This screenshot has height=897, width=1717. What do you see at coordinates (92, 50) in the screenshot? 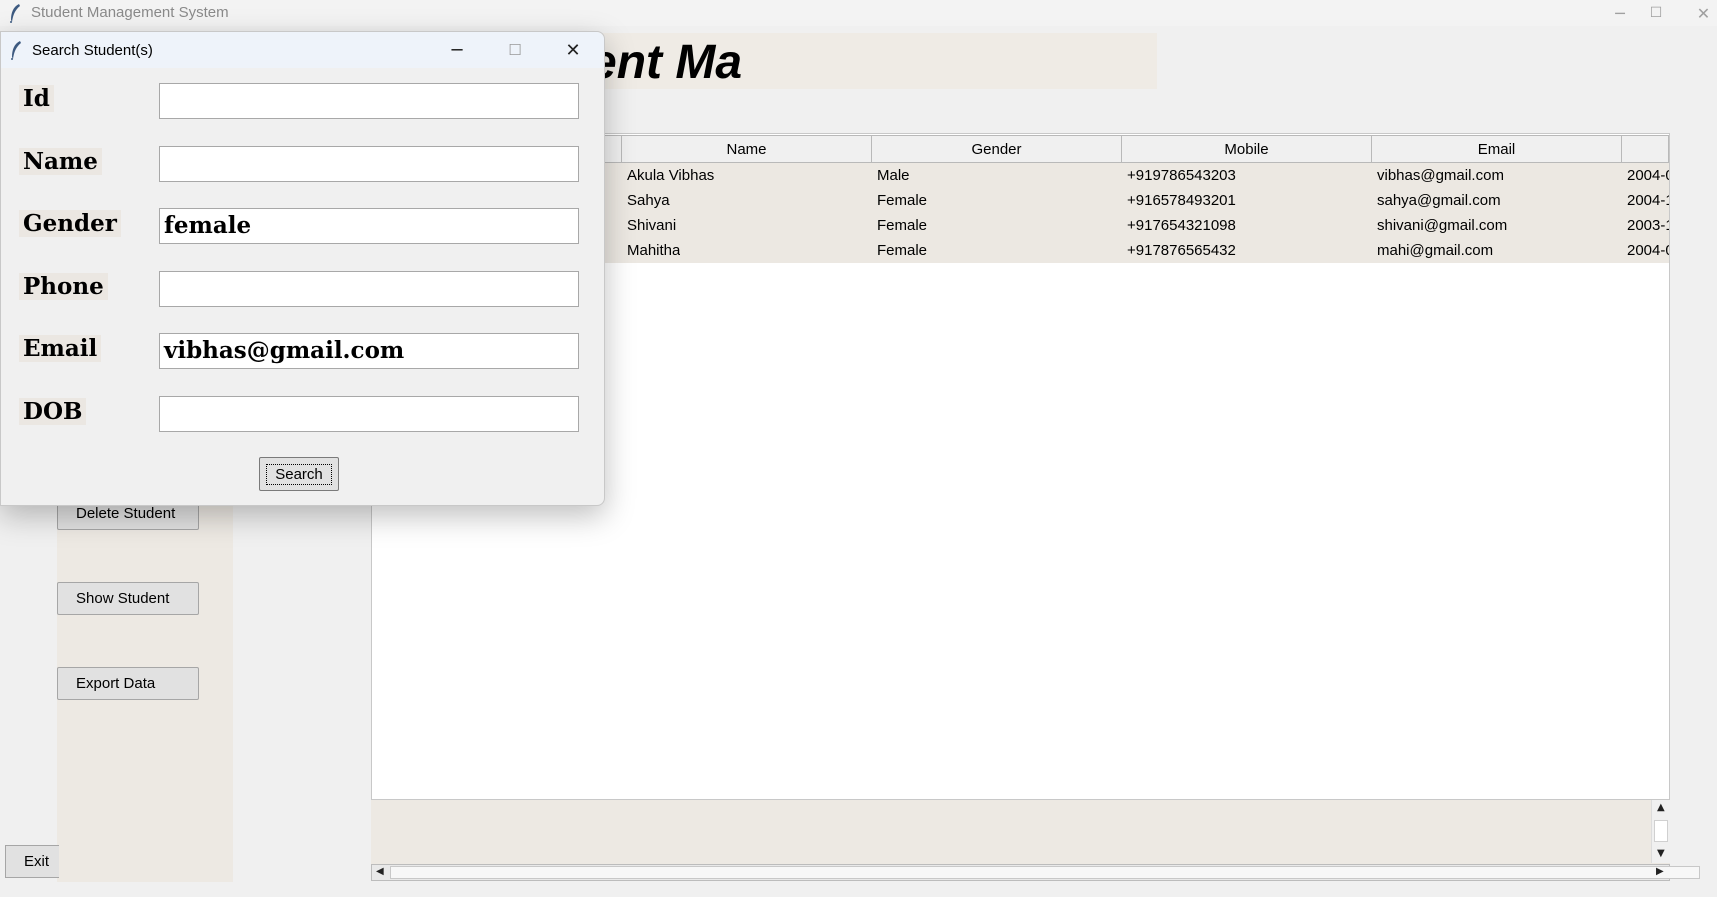
I see `dialog-title: Search Student(s)` at bounding box center [92, 50].